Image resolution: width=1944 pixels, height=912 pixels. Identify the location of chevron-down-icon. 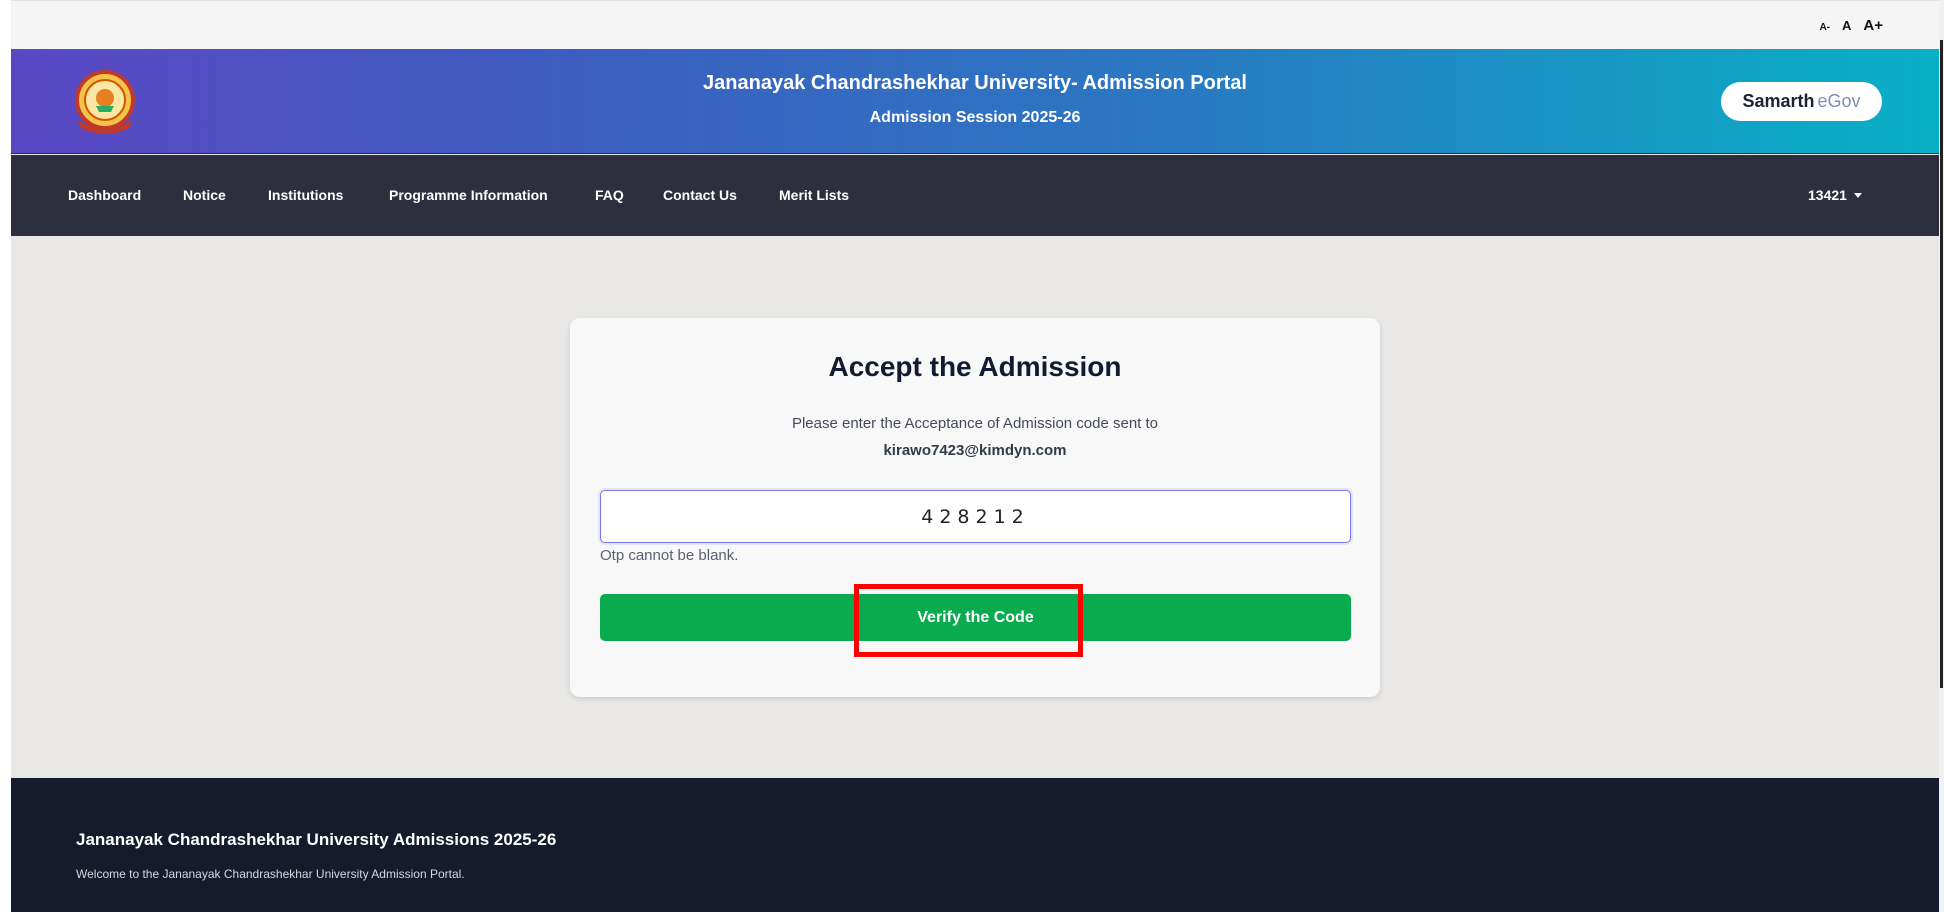
(1857, 195).